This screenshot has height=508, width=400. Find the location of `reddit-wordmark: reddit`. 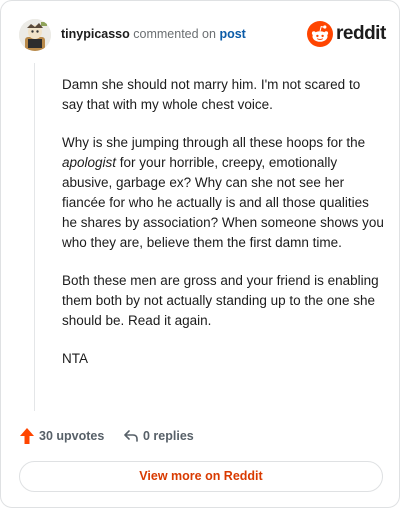

reddit-wordmark: reddit is located at coordinates (361, 33).